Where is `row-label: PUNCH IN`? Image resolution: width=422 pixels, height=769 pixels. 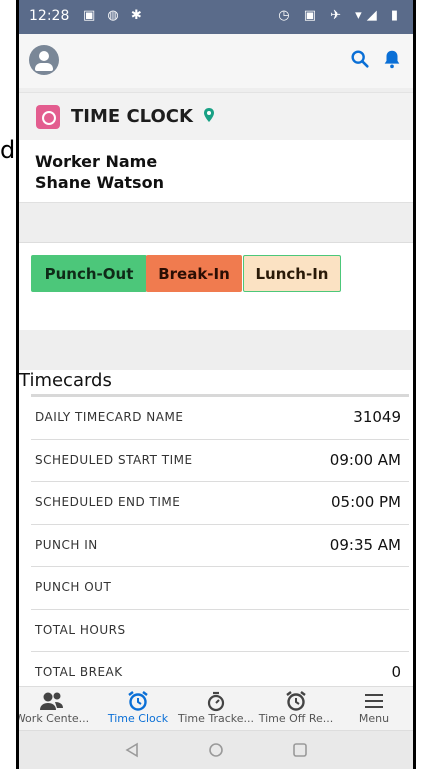 row-label: PUNCH IN is located at coordinates (66, 544).